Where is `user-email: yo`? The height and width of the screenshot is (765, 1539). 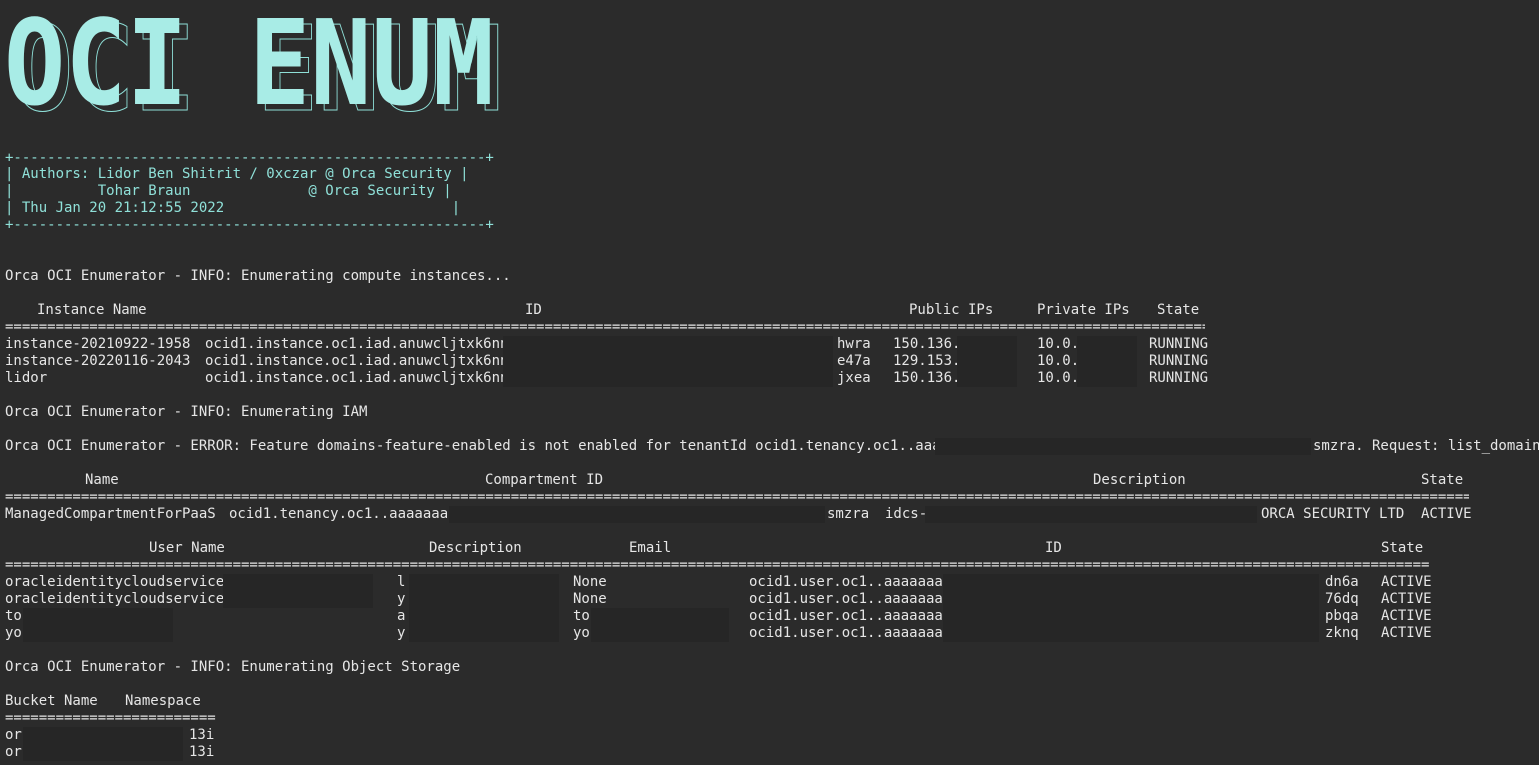 user-email: yo is located at coordinates (581, 633).